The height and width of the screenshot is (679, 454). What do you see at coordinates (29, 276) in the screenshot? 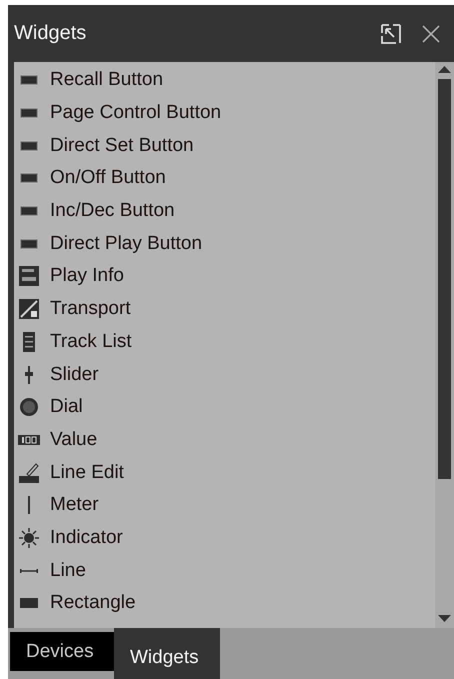
I see `info-tile-icon` at bounding box center [29, 276].